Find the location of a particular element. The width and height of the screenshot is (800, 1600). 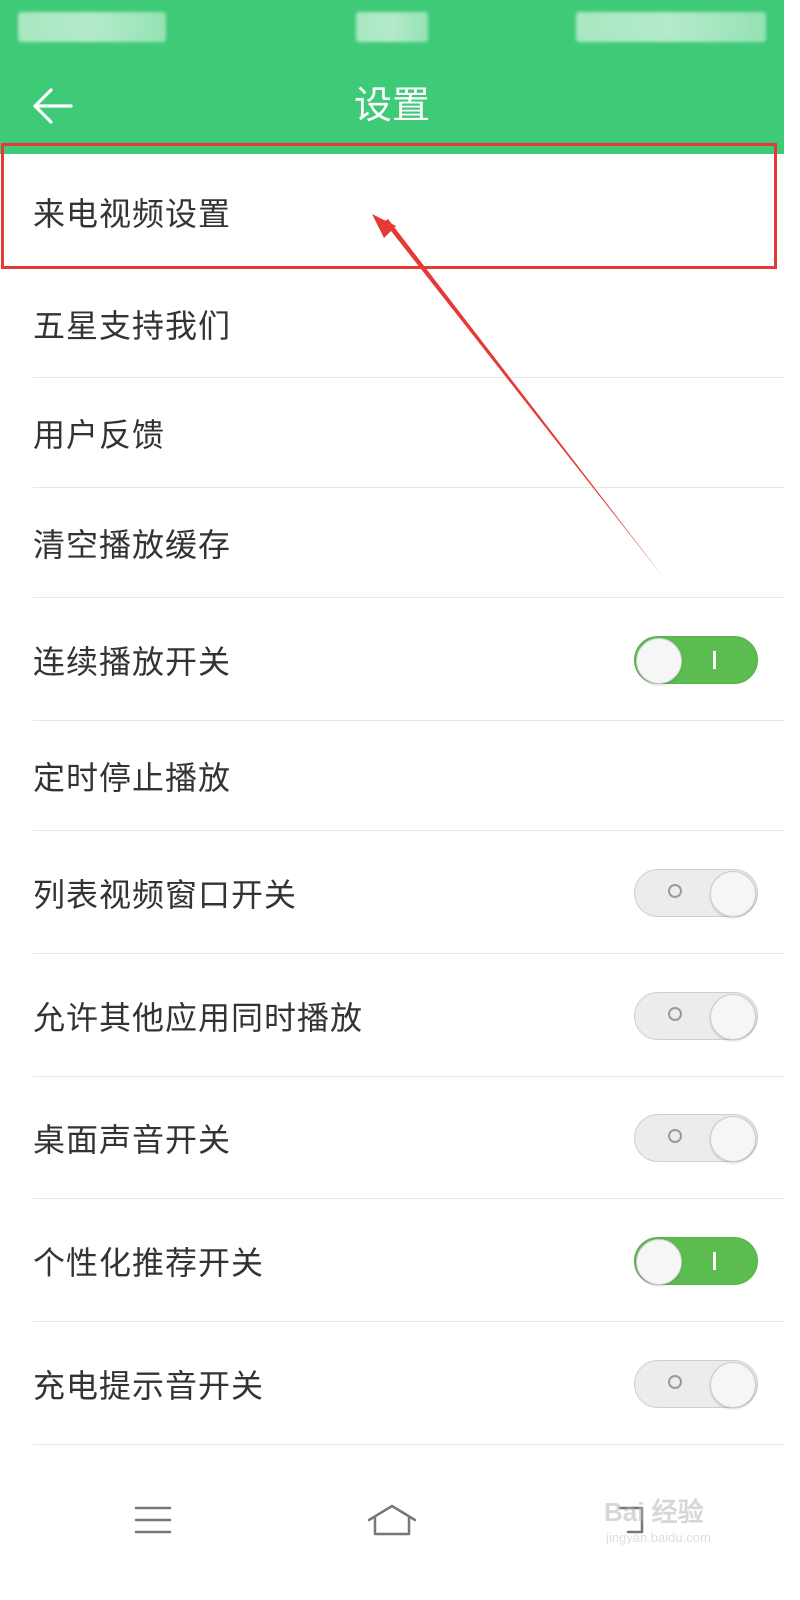

status-time-blurred is located at coordinates (392, 27).